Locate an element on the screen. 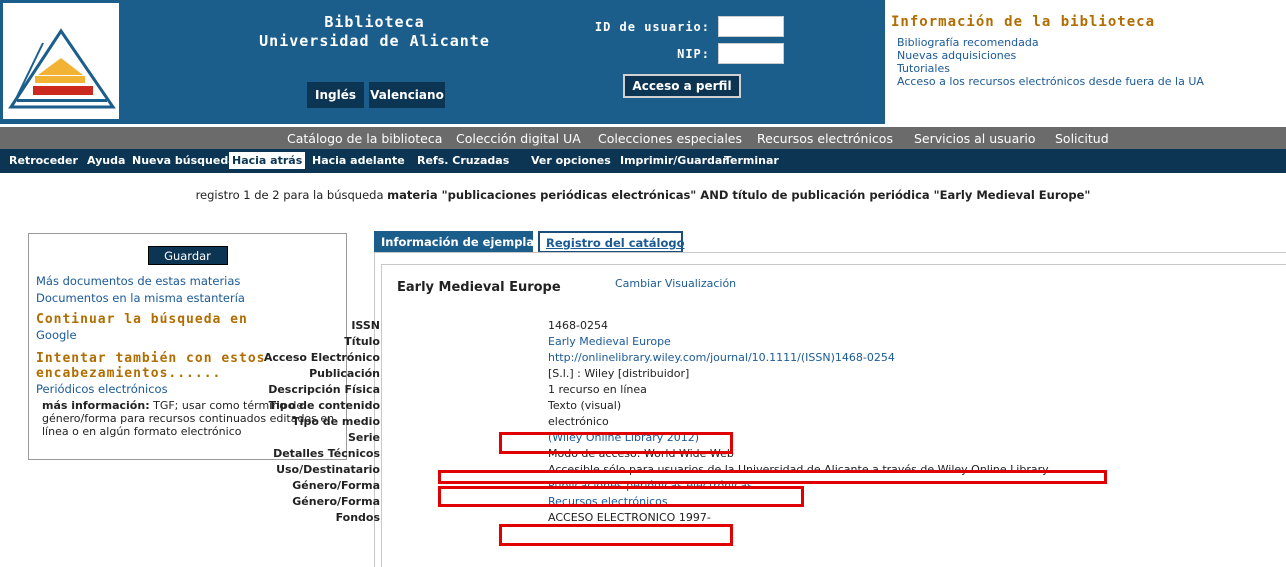 The image size is (1286, 567). highlight-box-genre is located at coordinates (621, 496).